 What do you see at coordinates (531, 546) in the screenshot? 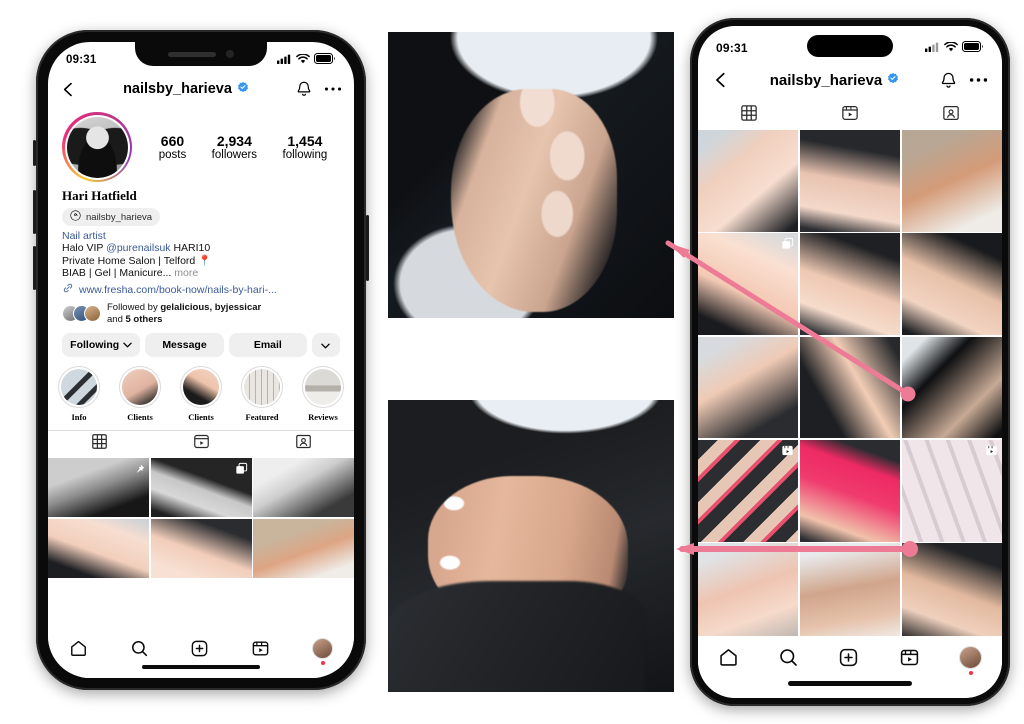
I see `photo-bottom` at bounding box center [531, 546].